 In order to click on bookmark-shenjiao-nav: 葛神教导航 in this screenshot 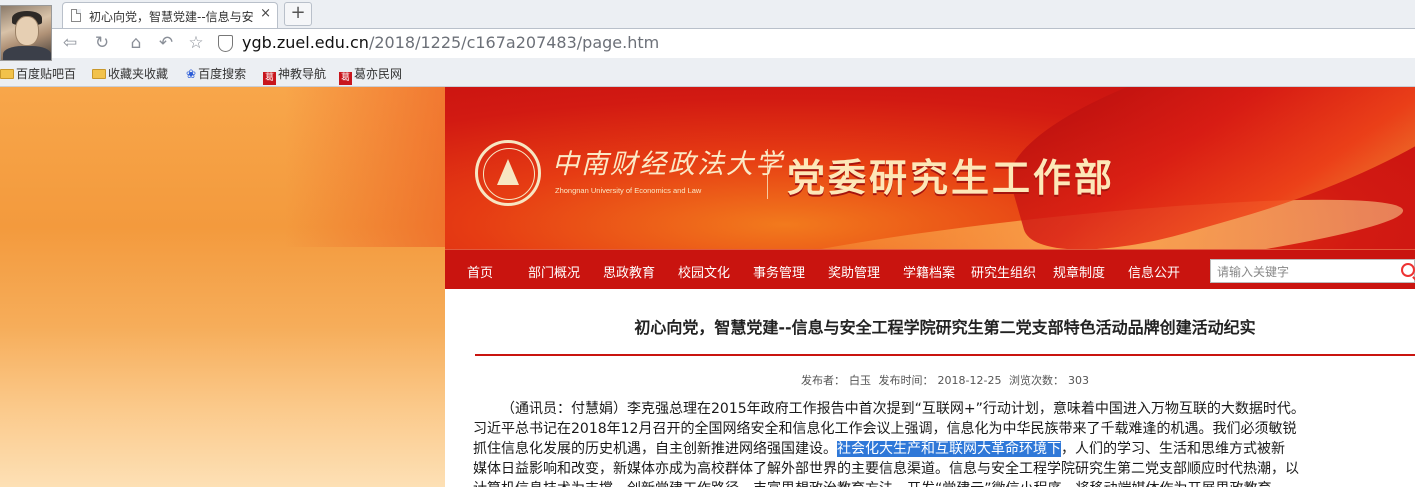, I will do `click(294, 75)`.